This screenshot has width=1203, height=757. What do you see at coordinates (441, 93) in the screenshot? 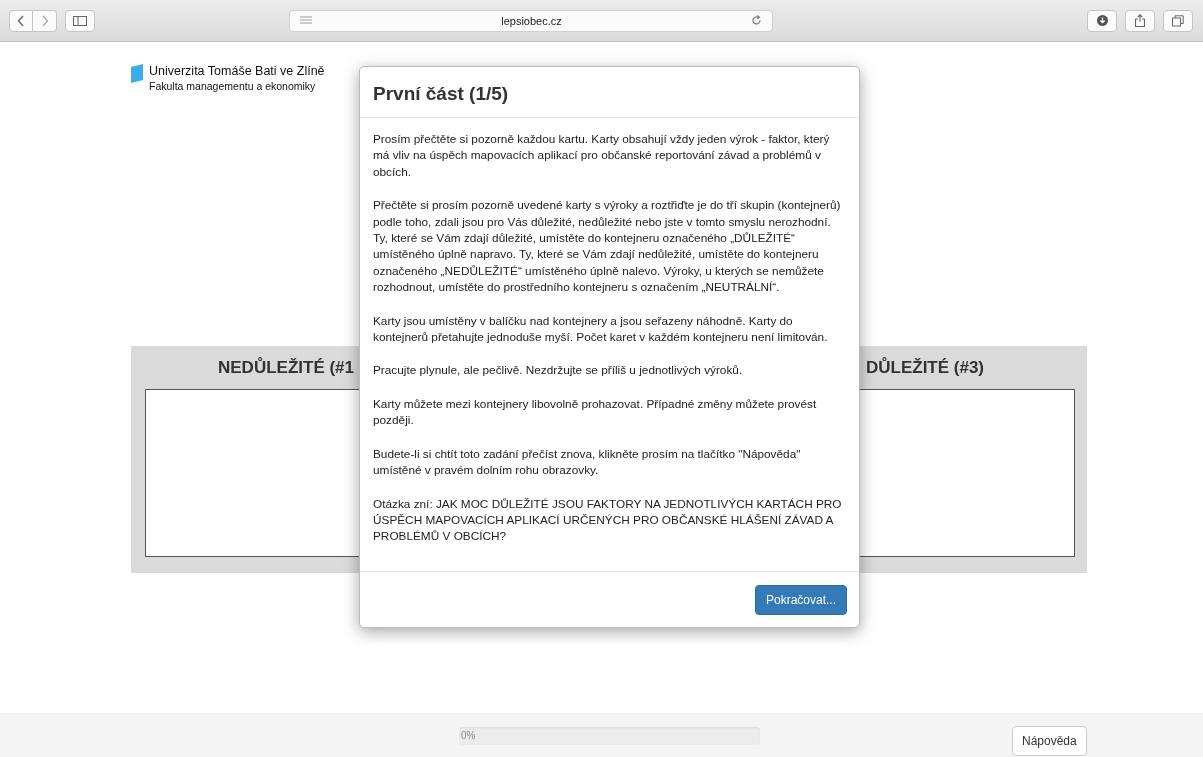
I see `dialog-title: První část (1/5)` at bounding box center [441, 93].